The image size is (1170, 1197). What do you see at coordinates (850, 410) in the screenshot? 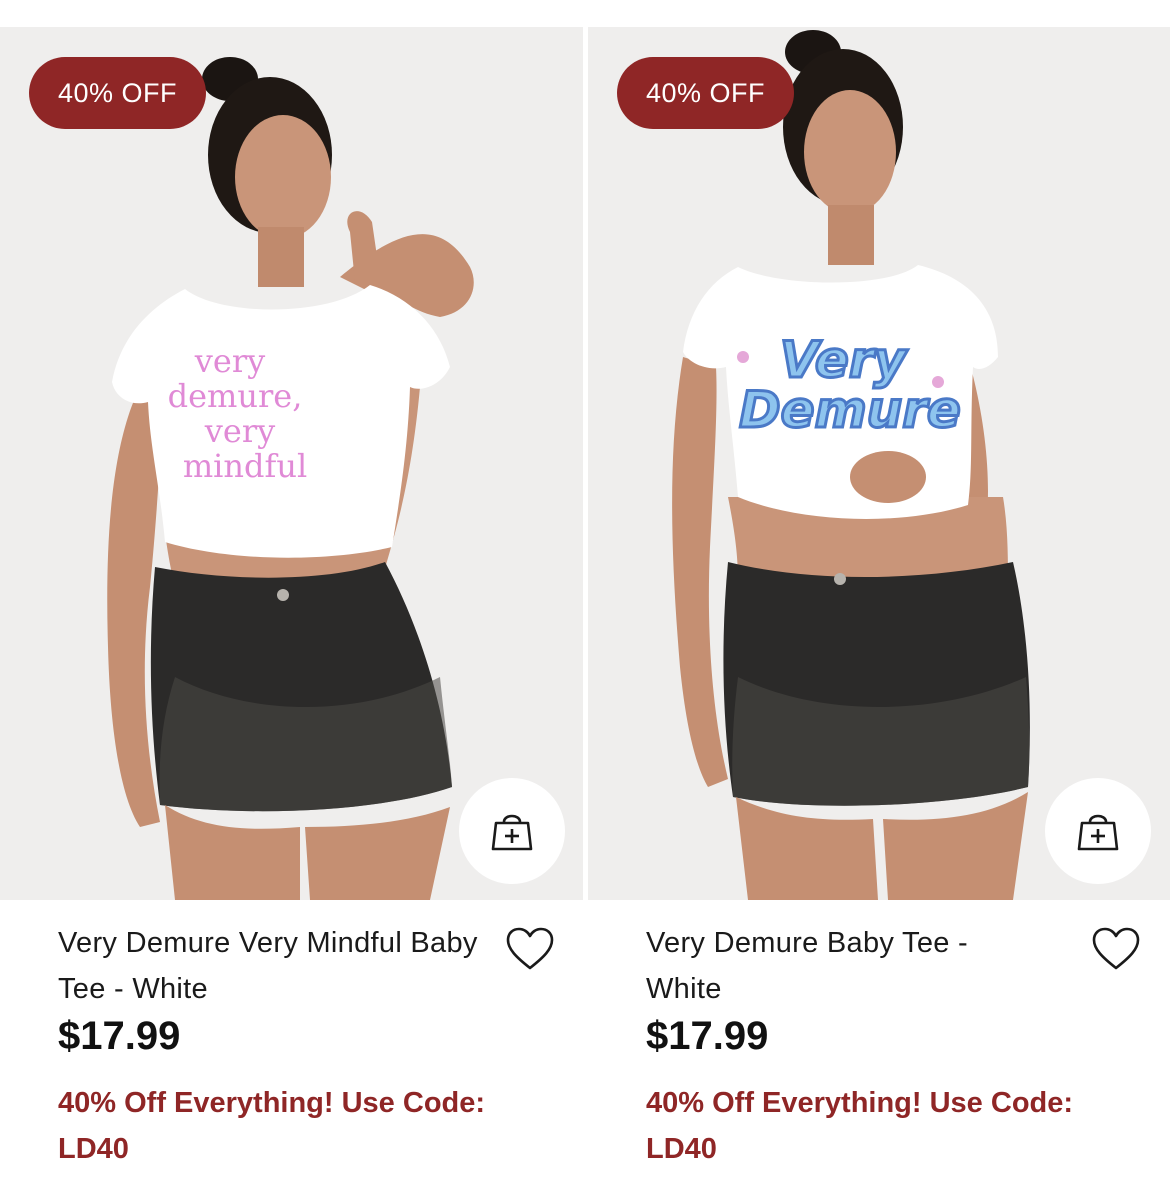
I see `svg-text: Demure` at bounding box center [850, 410].